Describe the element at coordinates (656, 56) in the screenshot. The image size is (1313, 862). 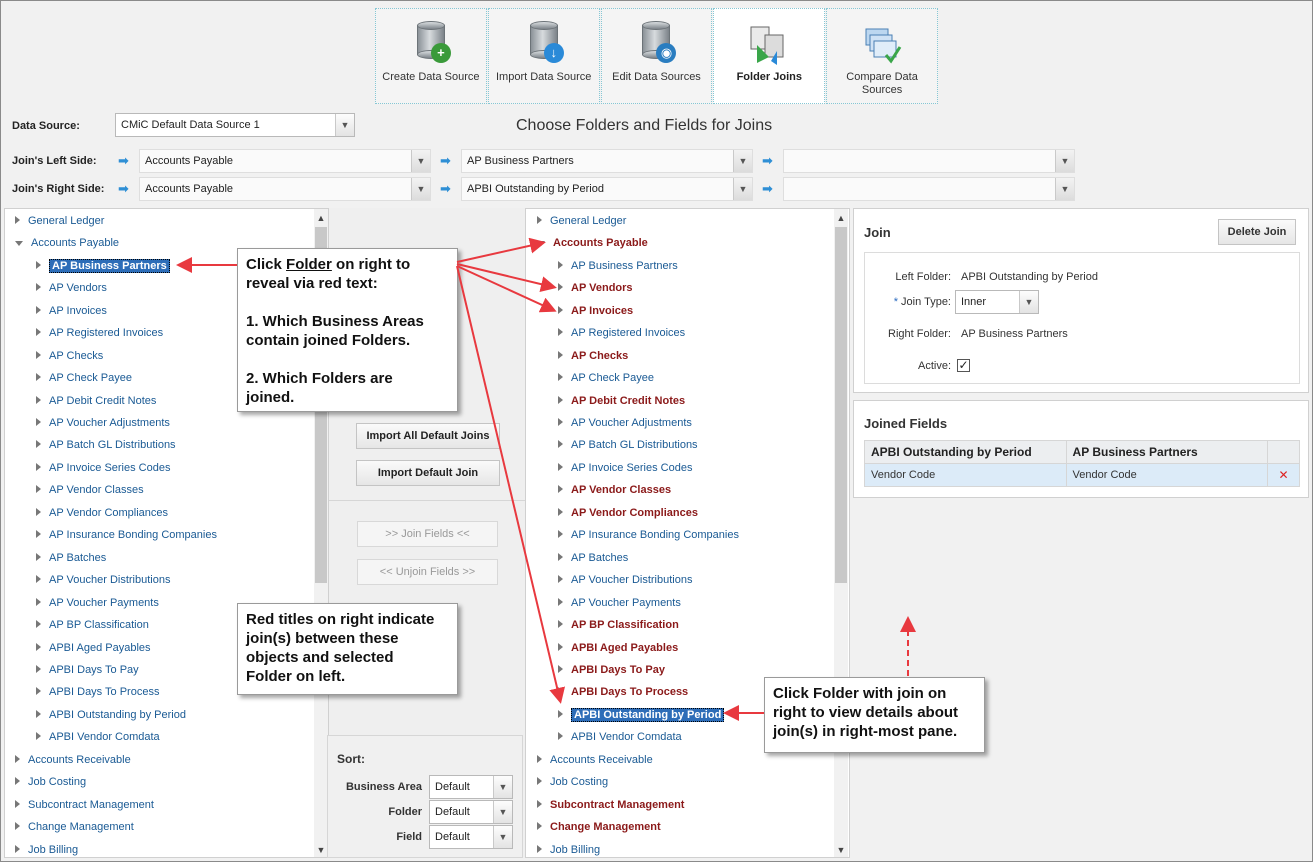
I see `edit-data-sources-button: ◉ Edit Data Sources` at that location.